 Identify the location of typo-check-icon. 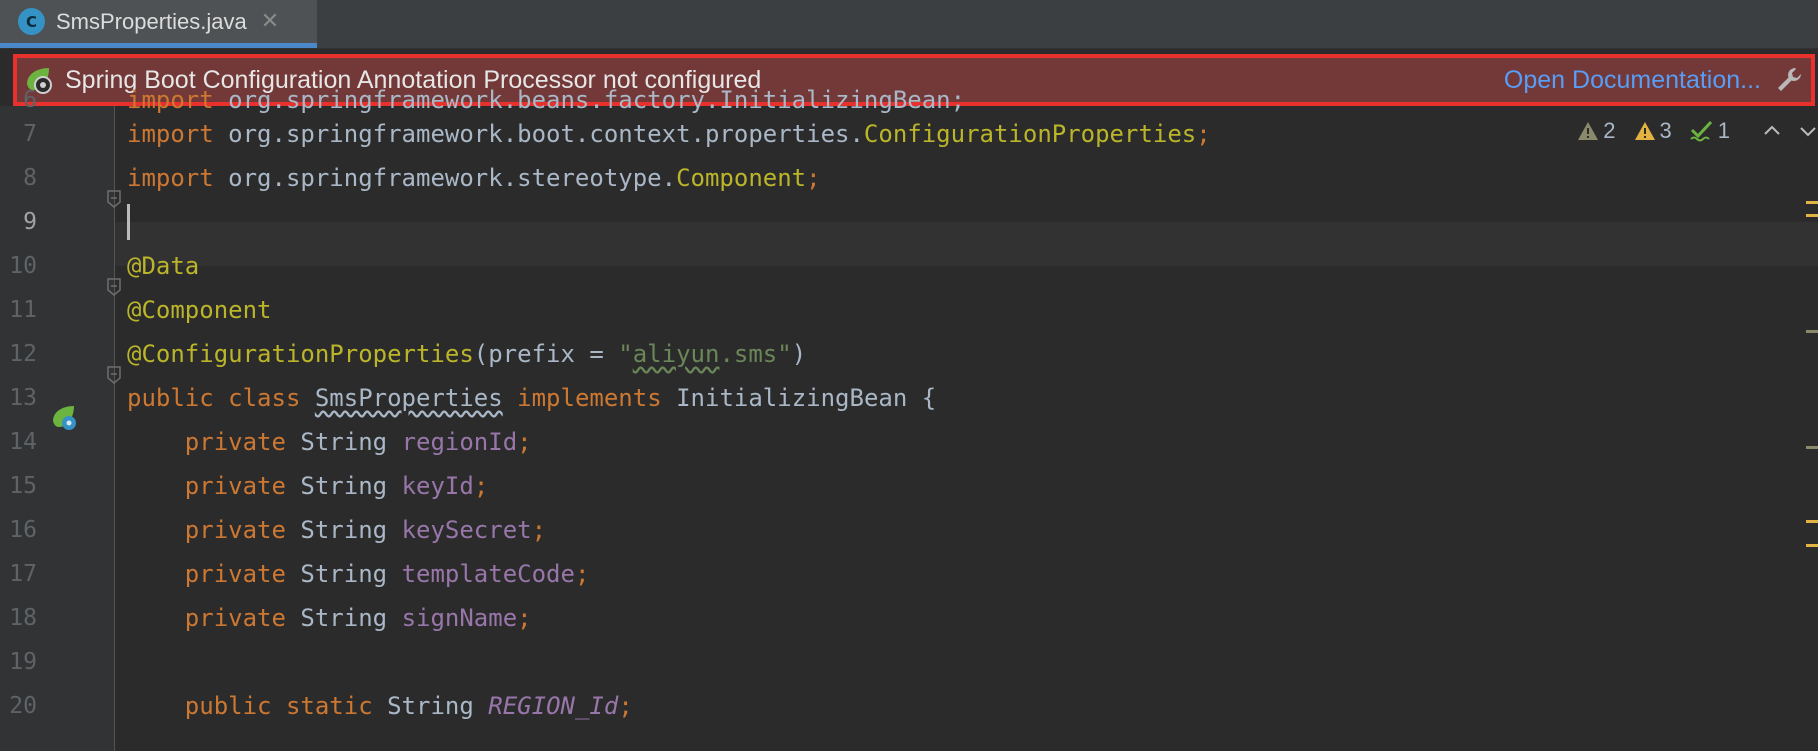
(1701, 131).